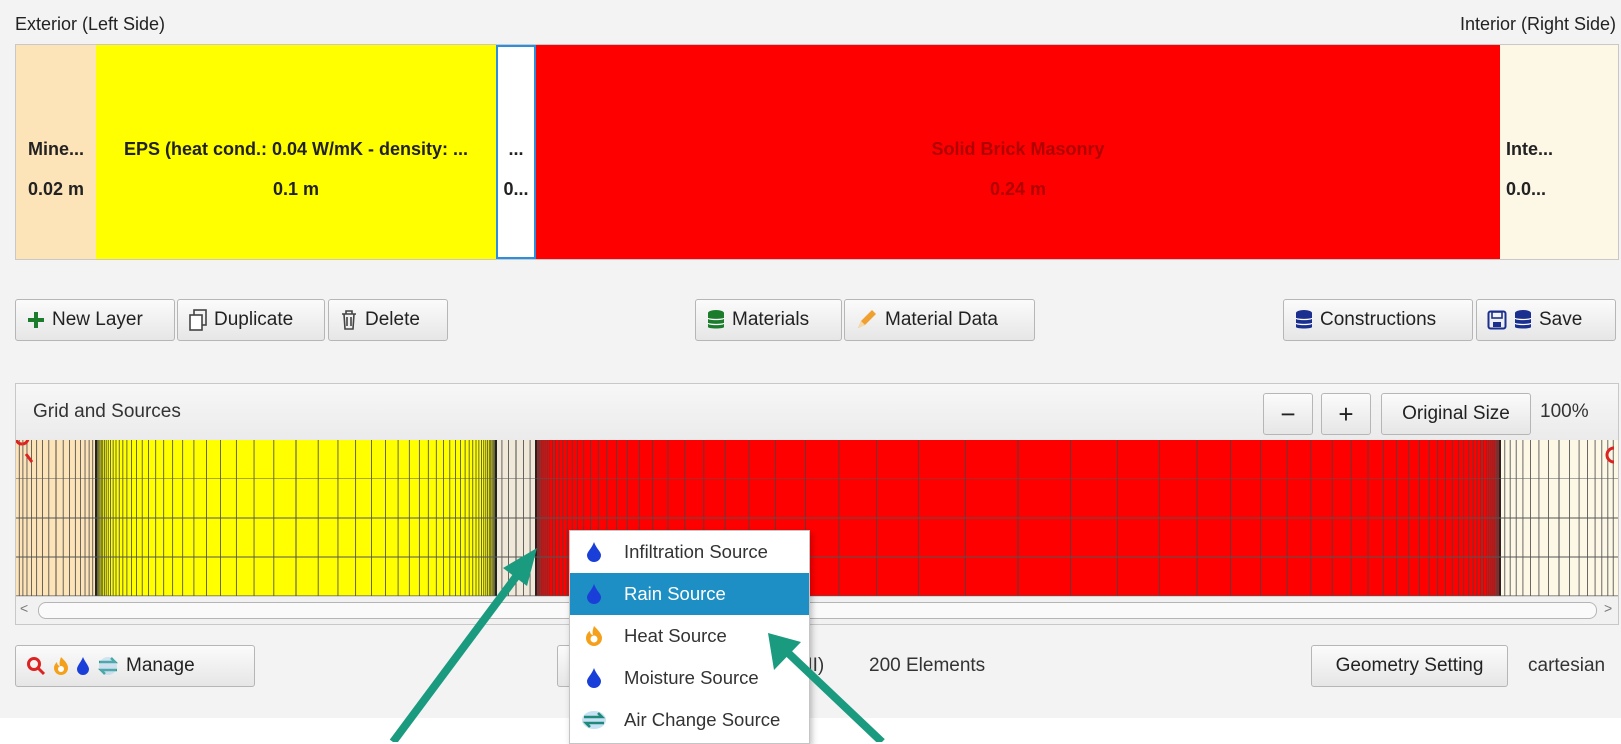 This screenshot has height=744, width=1621. Describe the element at coordinates (1018, 149) in the screenshot. I see `layer-name: Solid Brick Masonry` at that location.